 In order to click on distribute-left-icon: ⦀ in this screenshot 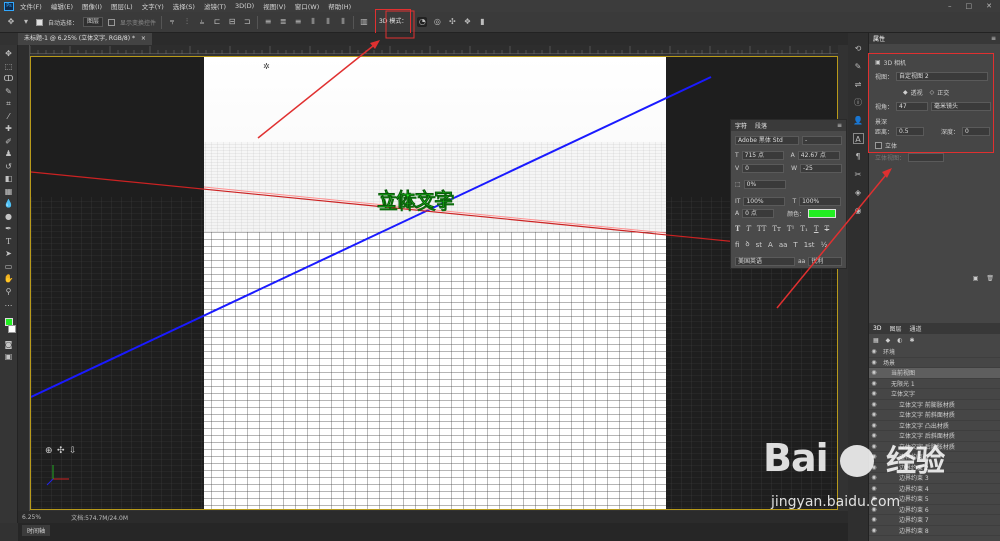, I will do `click(313, 22)`.